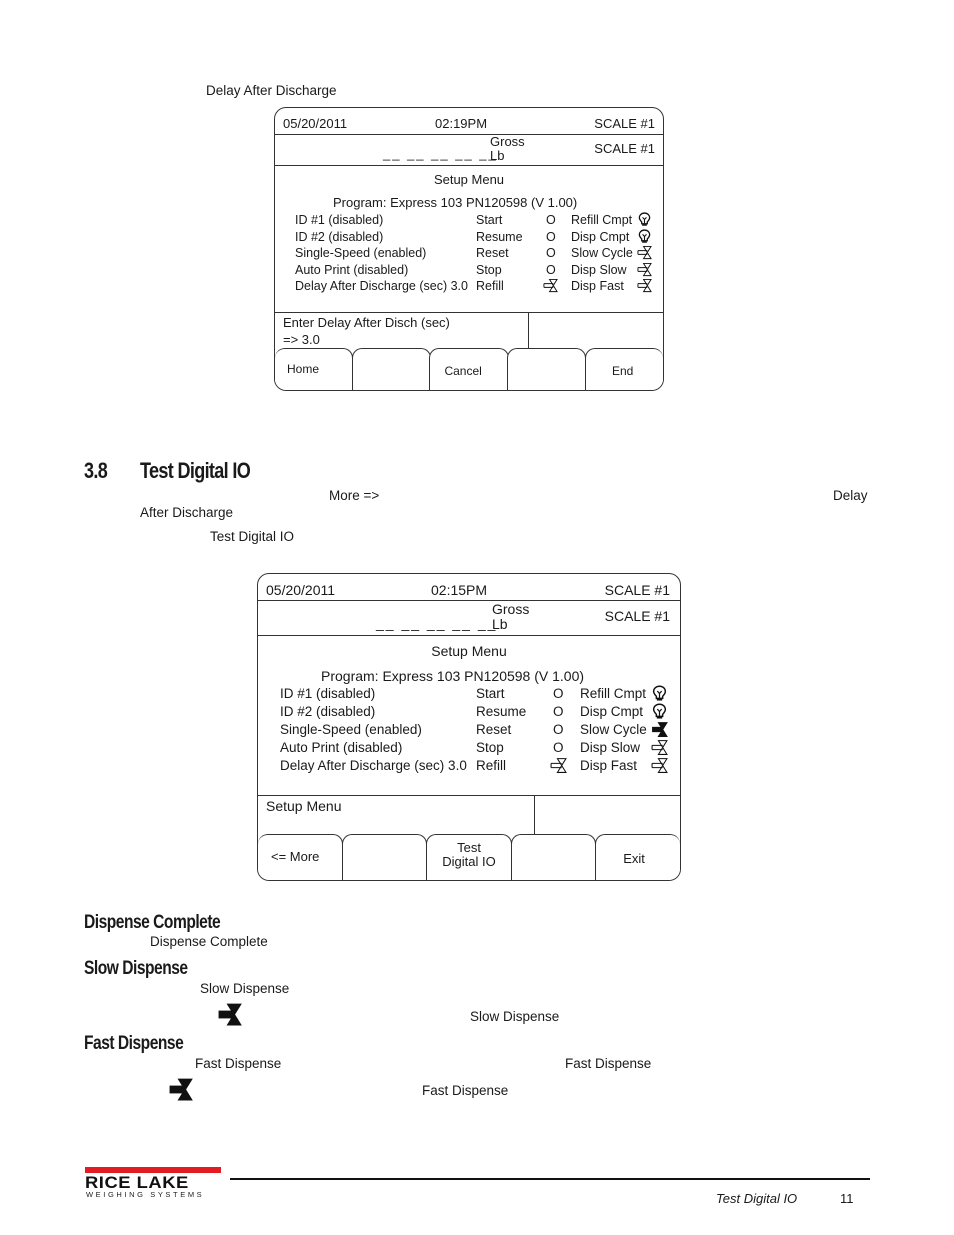 The height and width of the screenshot is (1235, 954). I want to click on body-after-discharge: After Discharge, so click(187, 512).